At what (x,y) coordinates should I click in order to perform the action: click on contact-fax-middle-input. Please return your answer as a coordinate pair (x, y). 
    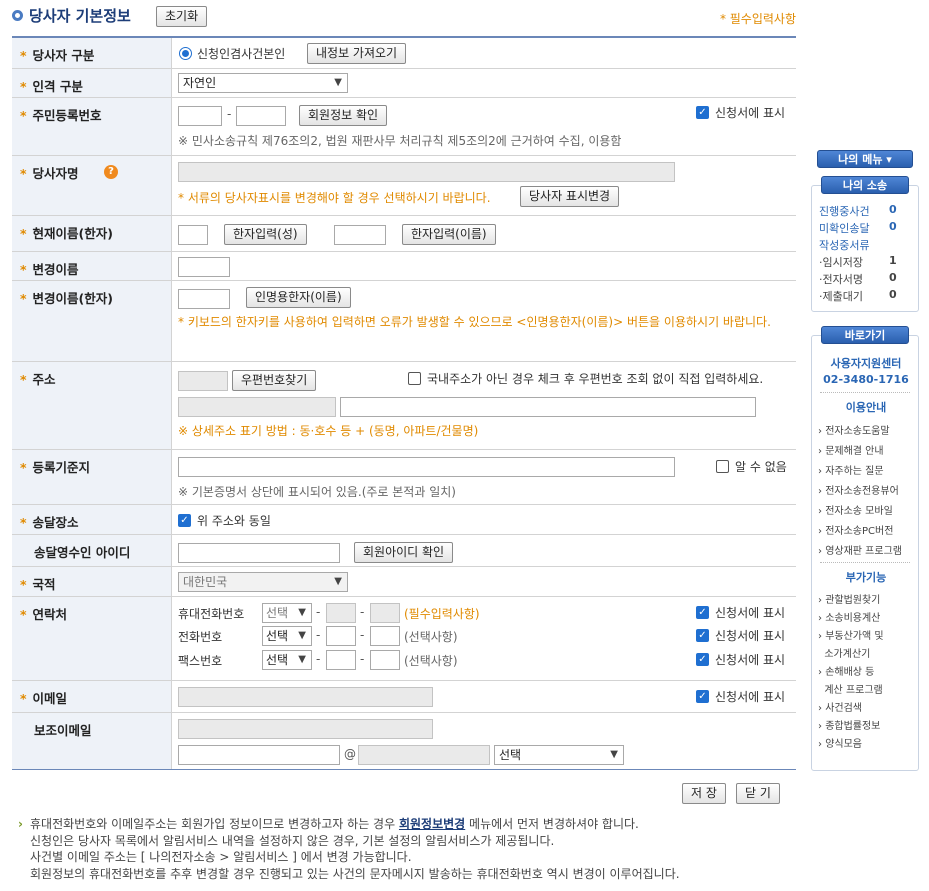
    Looking at the image, I should click on (341, 660).